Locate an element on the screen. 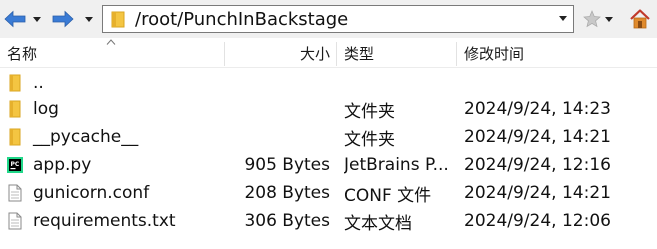  back-button is located at coordinates (15, 19).